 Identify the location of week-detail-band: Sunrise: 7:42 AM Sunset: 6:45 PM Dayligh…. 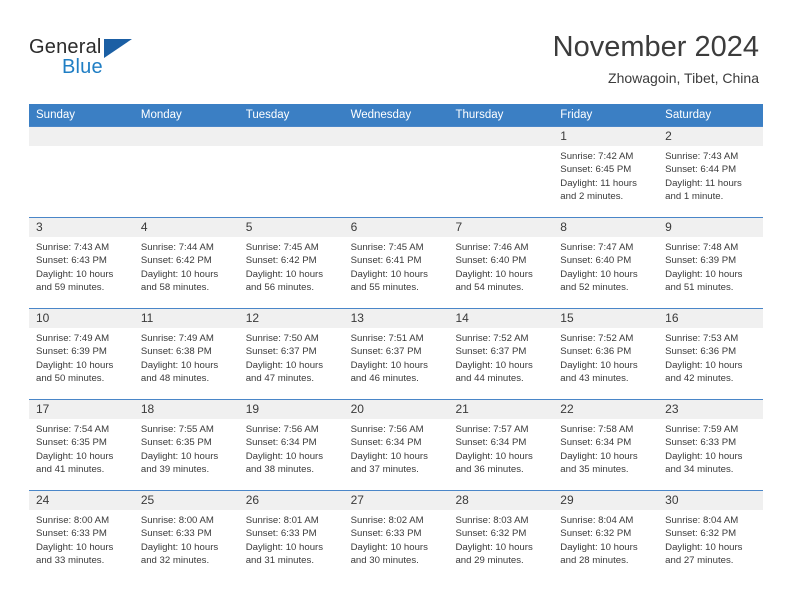
(396, 181).